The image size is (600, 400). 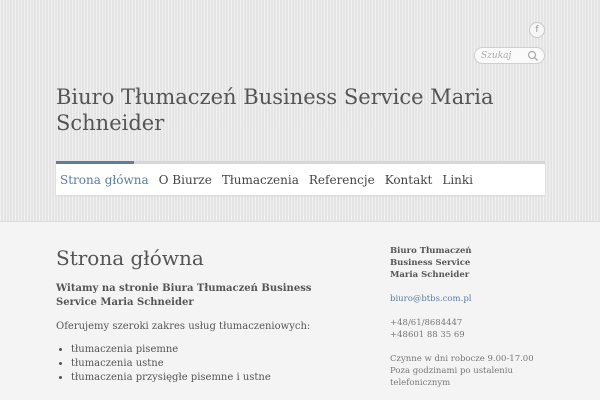 What do you see at coordinates (431, 251) in the screenshot?
I see `company-line: Biuro Tłumaczeń` at bounding box center [431, 251].